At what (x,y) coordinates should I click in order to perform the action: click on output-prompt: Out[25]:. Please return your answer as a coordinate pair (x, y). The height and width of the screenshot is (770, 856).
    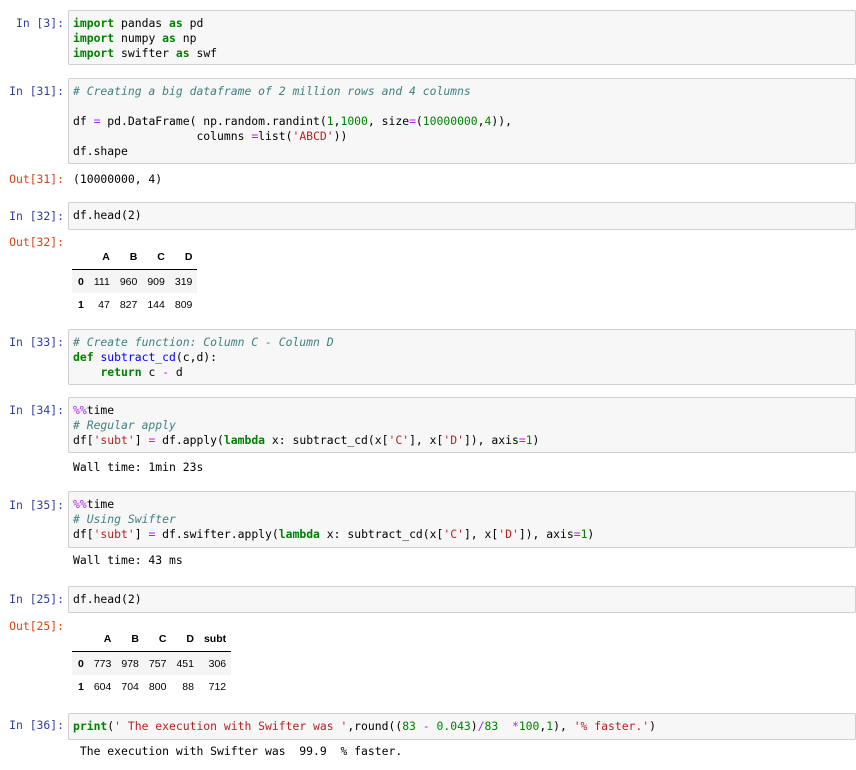
    Looking at the image, I should click on (36, 626).